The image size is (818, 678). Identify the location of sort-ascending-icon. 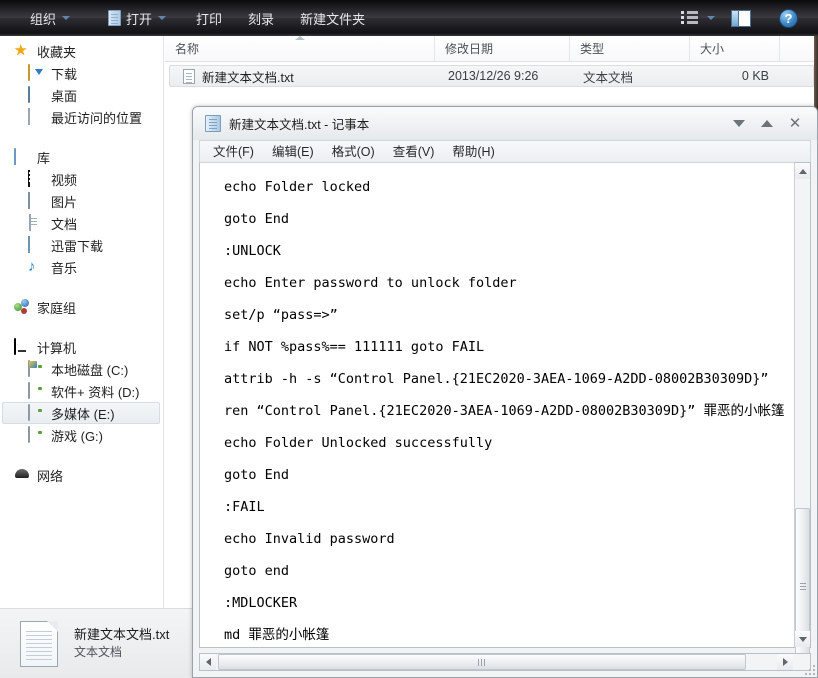
(299, 38).